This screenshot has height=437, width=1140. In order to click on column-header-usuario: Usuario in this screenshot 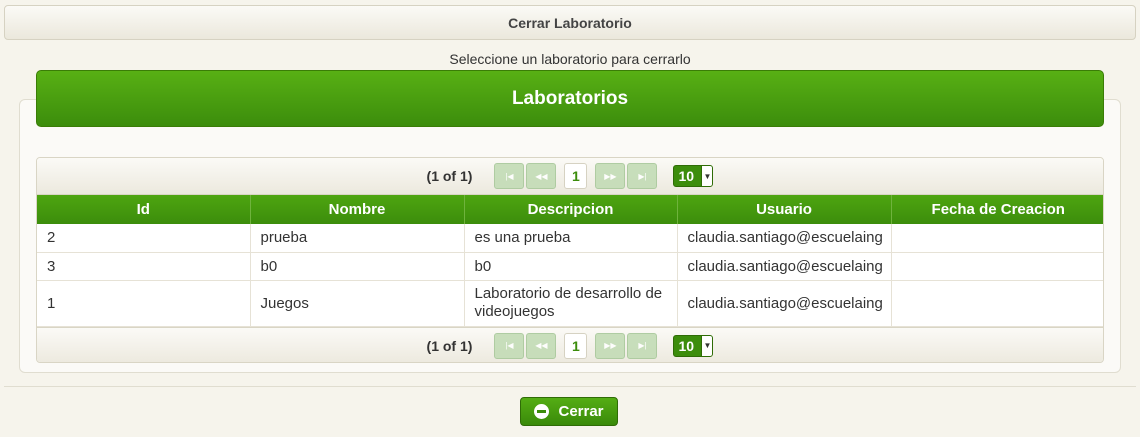, I will do `click(784, 209)`.